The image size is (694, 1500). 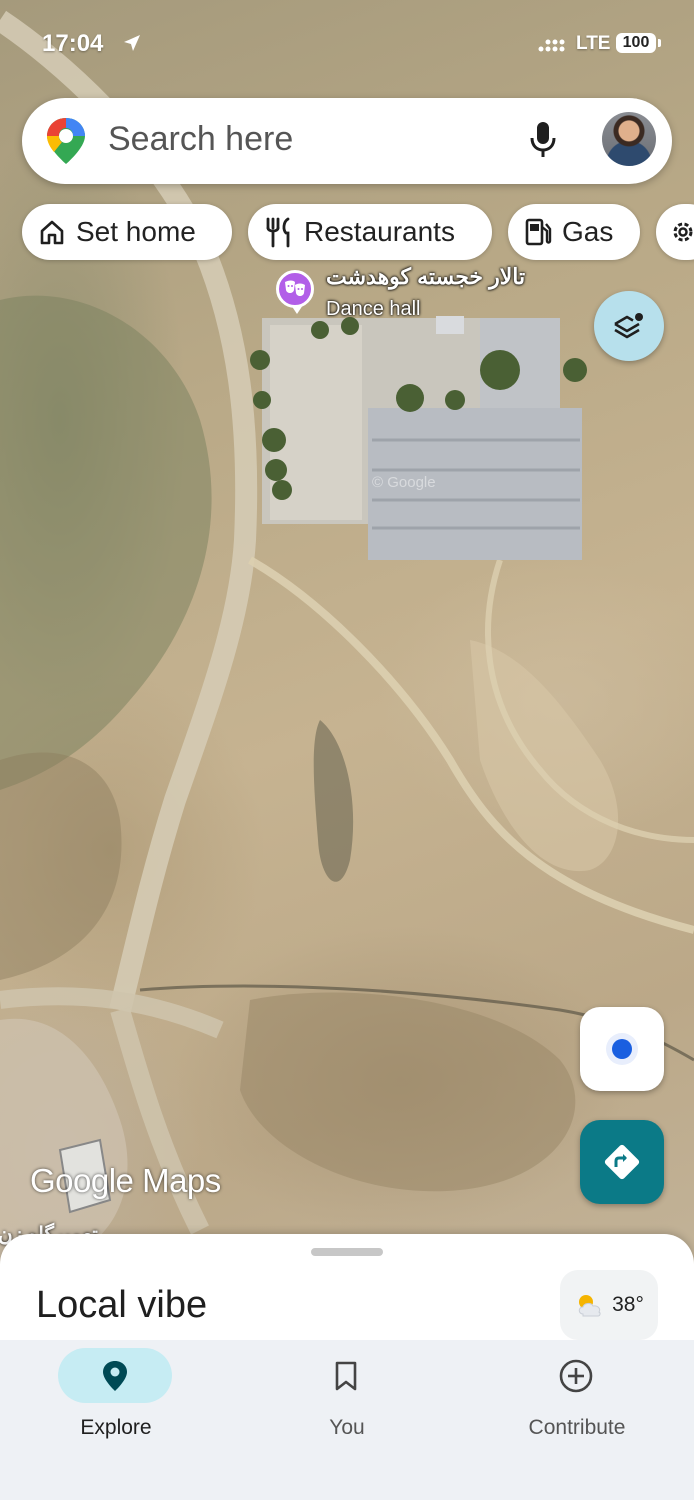 I want to click on imagery-watermark: © Google, so click(x=404, y=482).